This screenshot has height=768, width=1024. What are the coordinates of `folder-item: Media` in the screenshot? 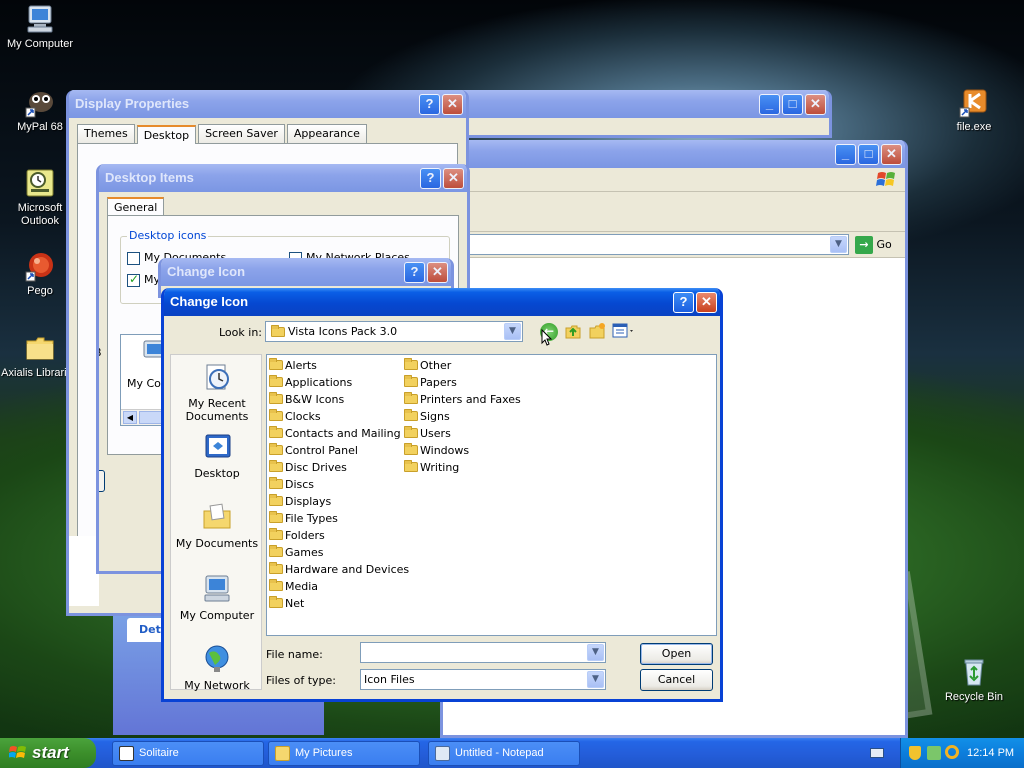 It's located at (339, 586).